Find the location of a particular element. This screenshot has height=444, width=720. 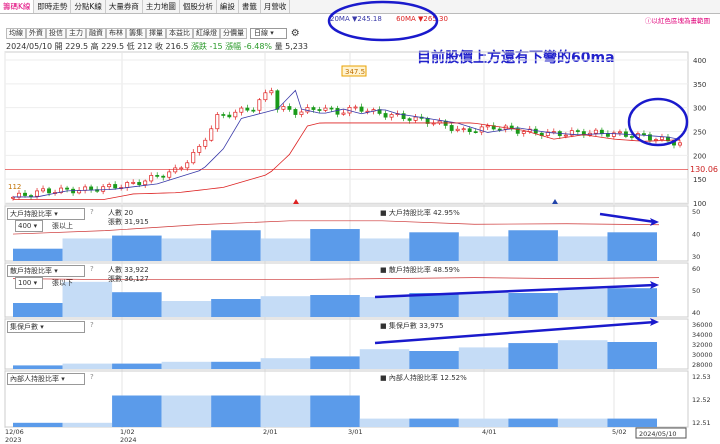

threshold-unit: 張以下 is located at coordinates (62, 283).